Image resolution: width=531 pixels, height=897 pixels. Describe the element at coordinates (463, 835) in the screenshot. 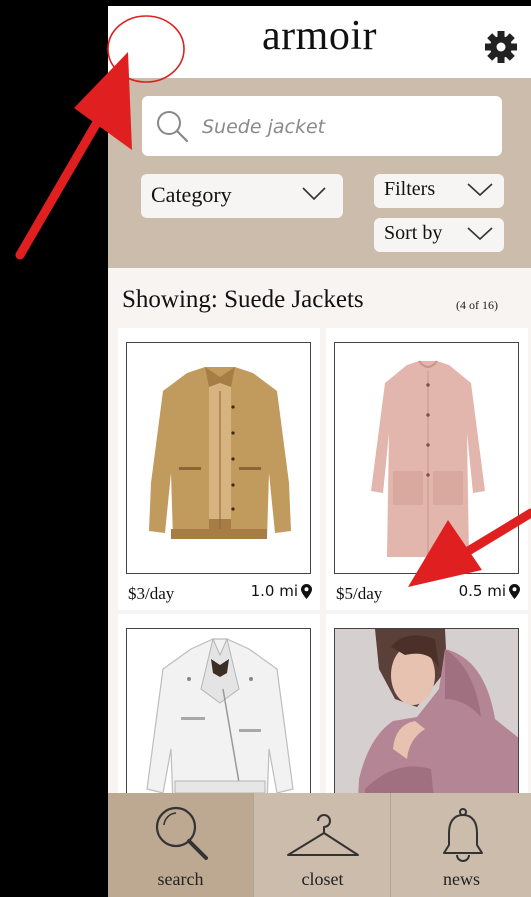

I see `bell-icon` at that location.